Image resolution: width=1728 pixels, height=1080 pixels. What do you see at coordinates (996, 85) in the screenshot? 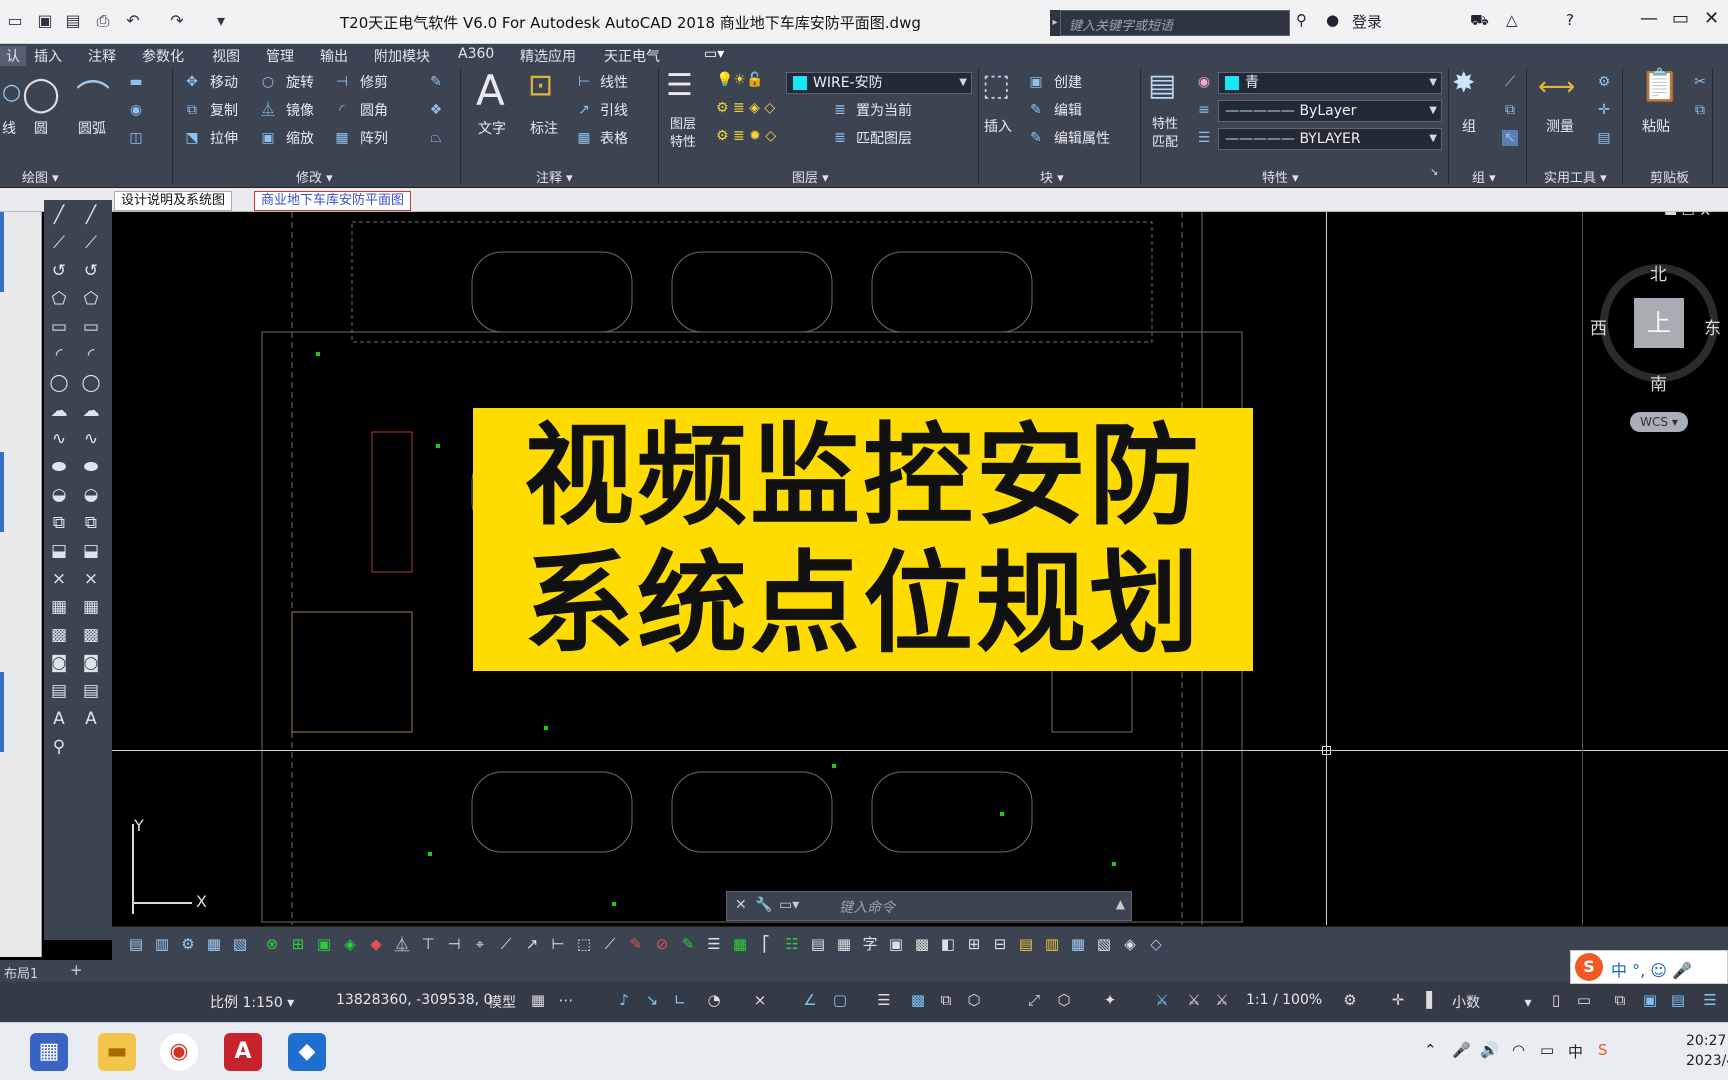
I see `insert-block-icon: ⬚` at bounding box center [996, 85].